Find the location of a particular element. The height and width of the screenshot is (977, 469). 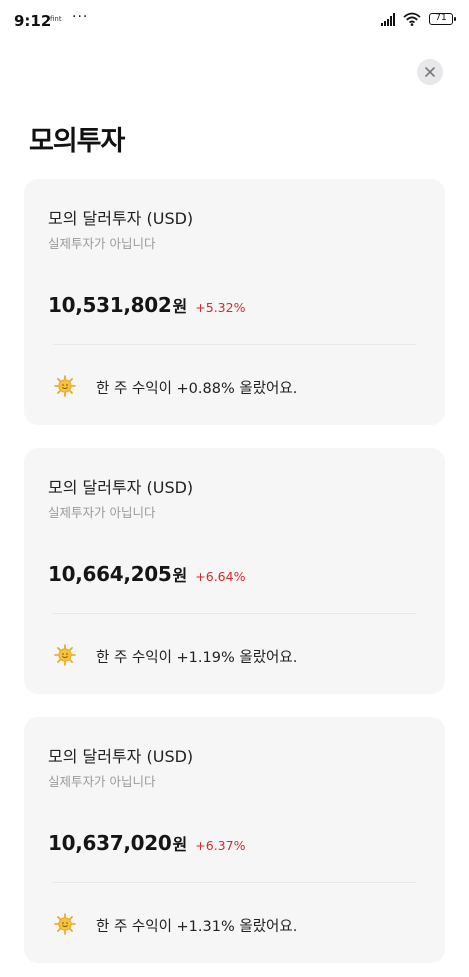

amount-row: 10,531,802 원 +5.32% is located at coordinates (146, 305).